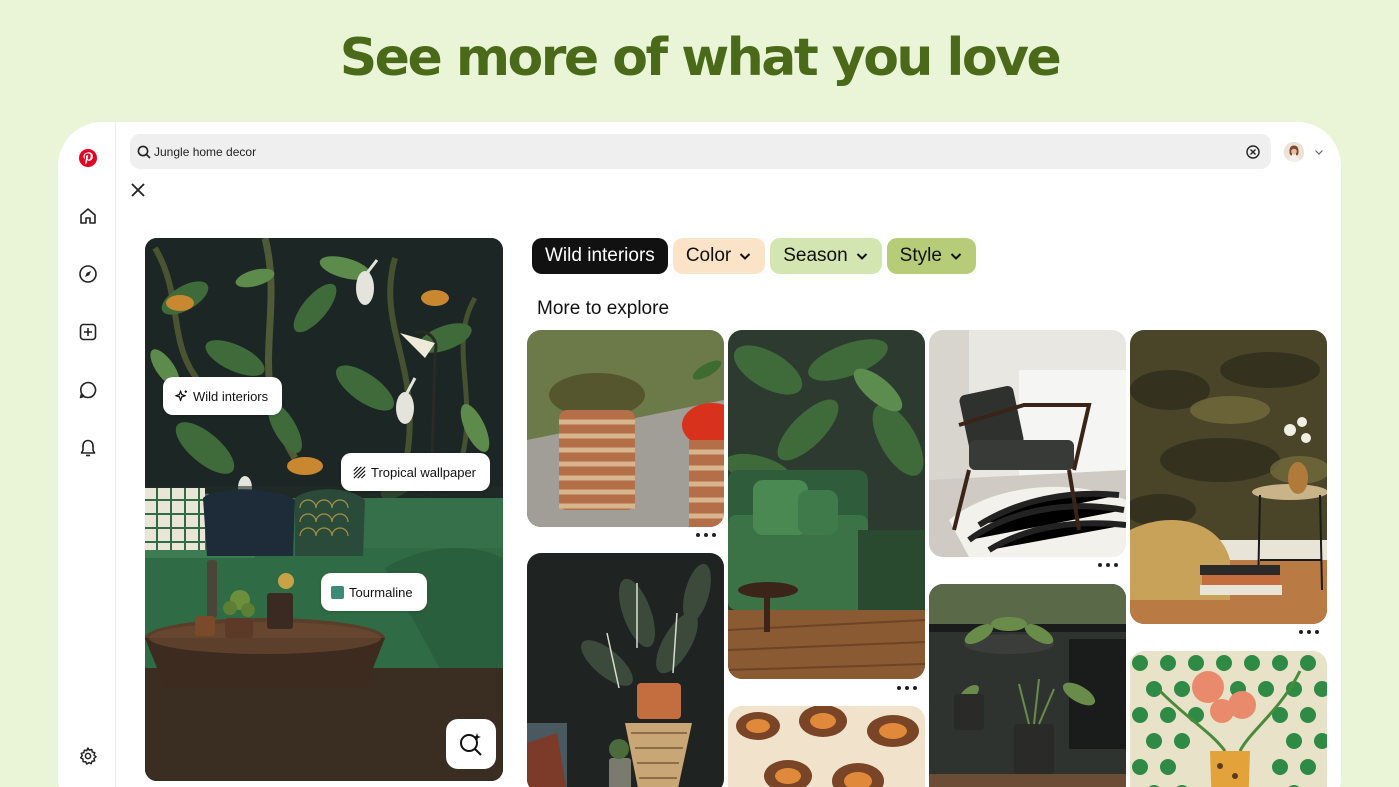  What do you see at coordinates (700, 58) in the screenshot?
I see `page-headline: See more of what you love` at bounding box center [700, 58].